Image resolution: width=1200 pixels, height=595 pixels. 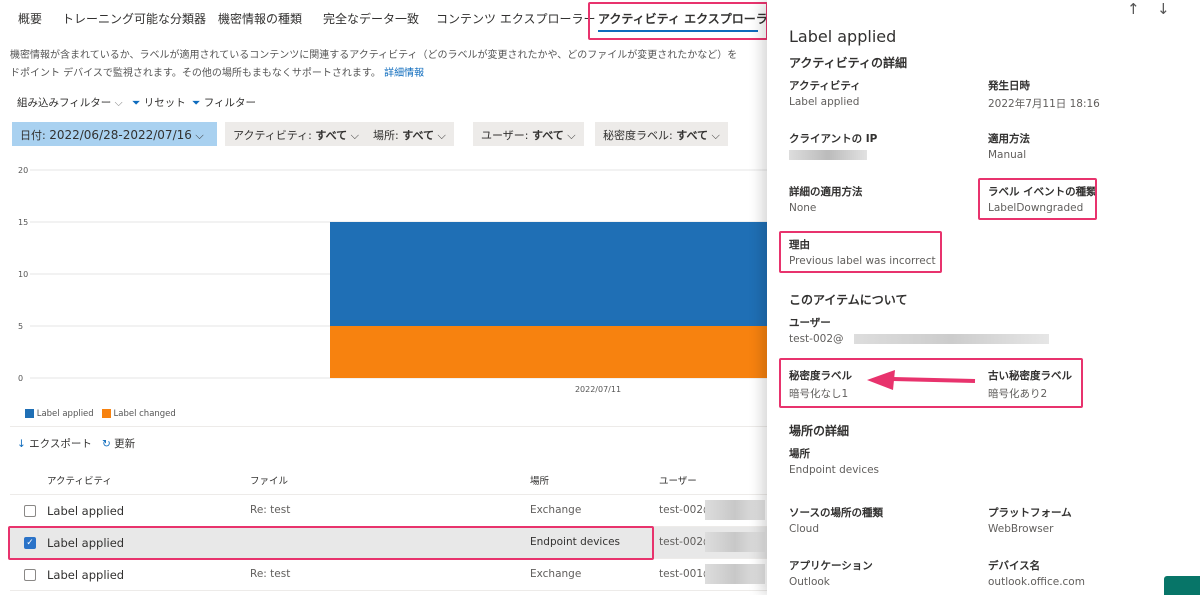 I want to click on y-tick-label: 0, so click(x=20, y=378).